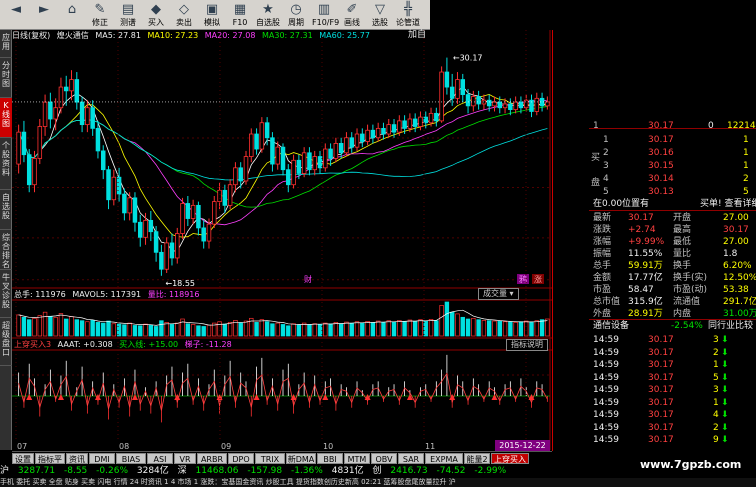  Describe the element at coordinates (6, 342) in the screenshot. I see `left-nav-item-7: 超级盘口` at that location.